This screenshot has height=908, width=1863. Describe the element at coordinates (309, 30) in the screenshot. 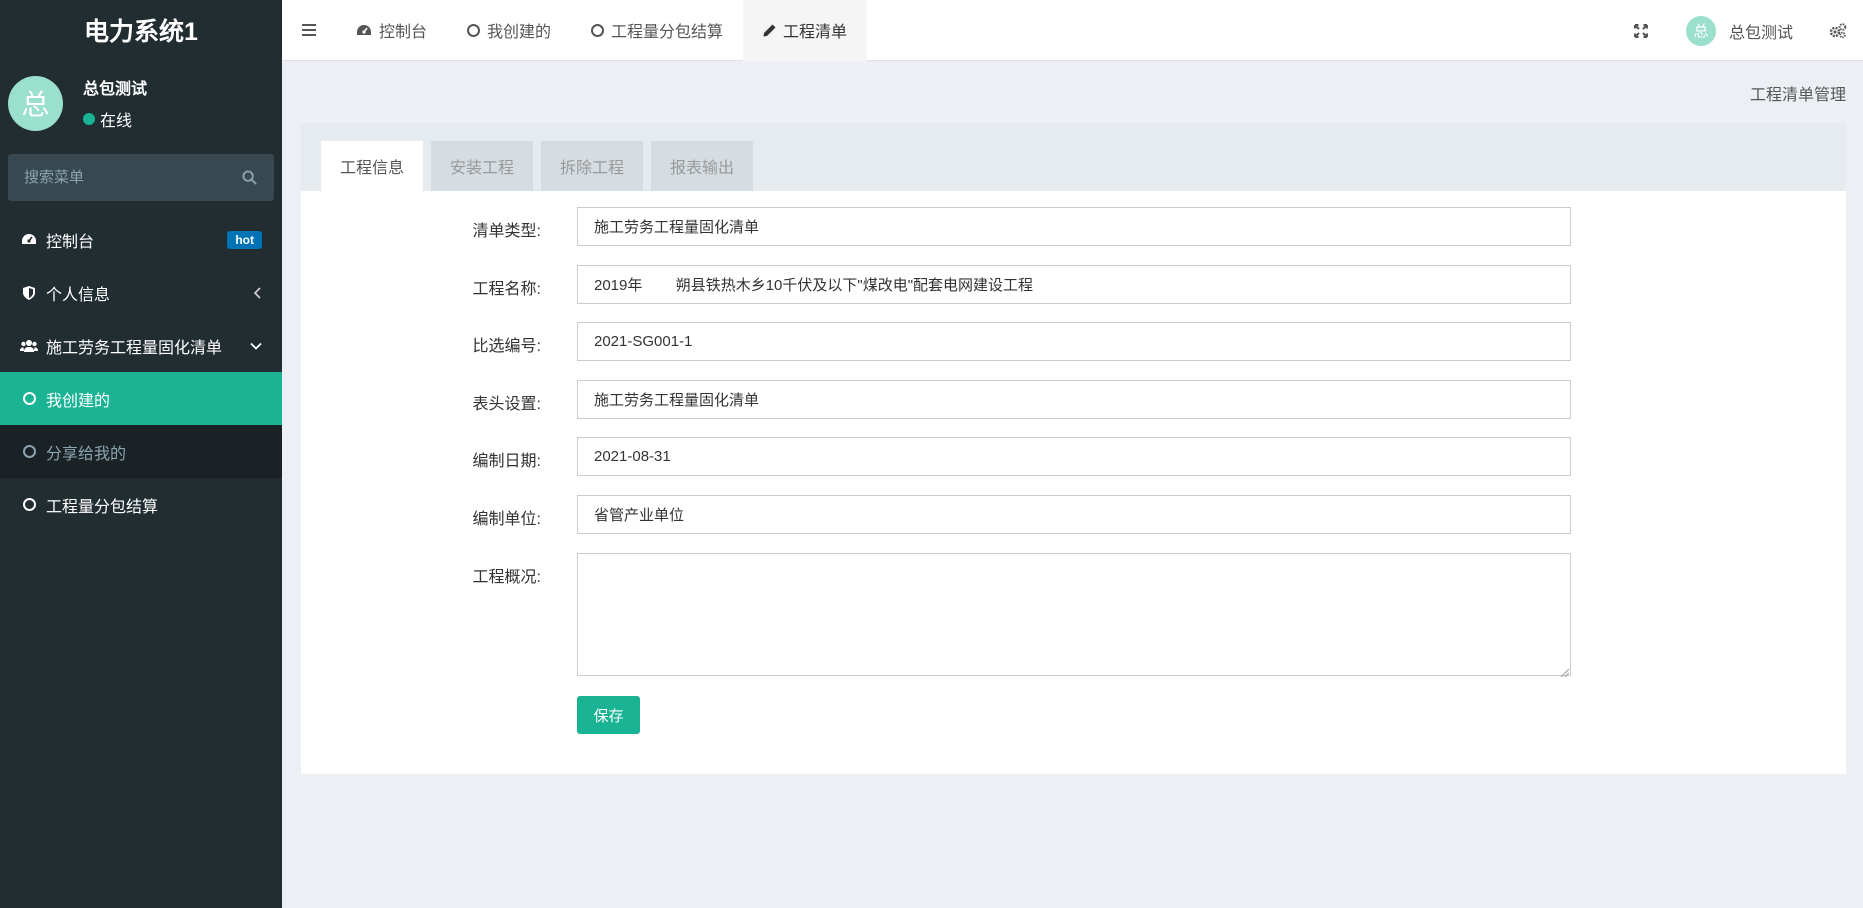

I see `menu-toggle-icon` at that location.